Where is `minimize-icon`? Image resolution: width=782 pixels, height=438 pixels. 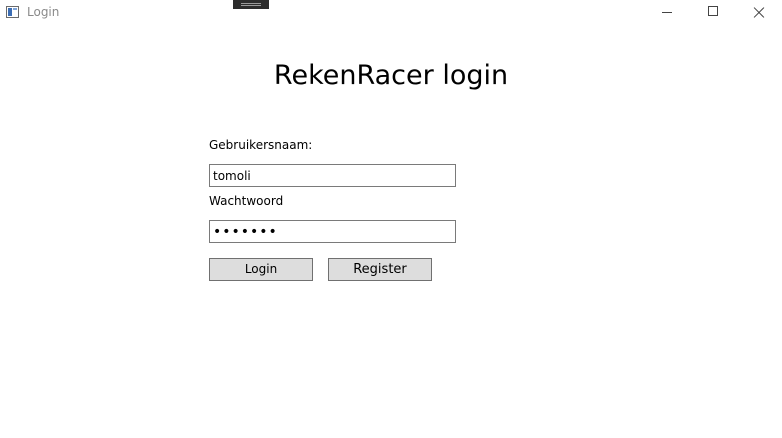
minimize-icon is located at coordinates (667, 13).